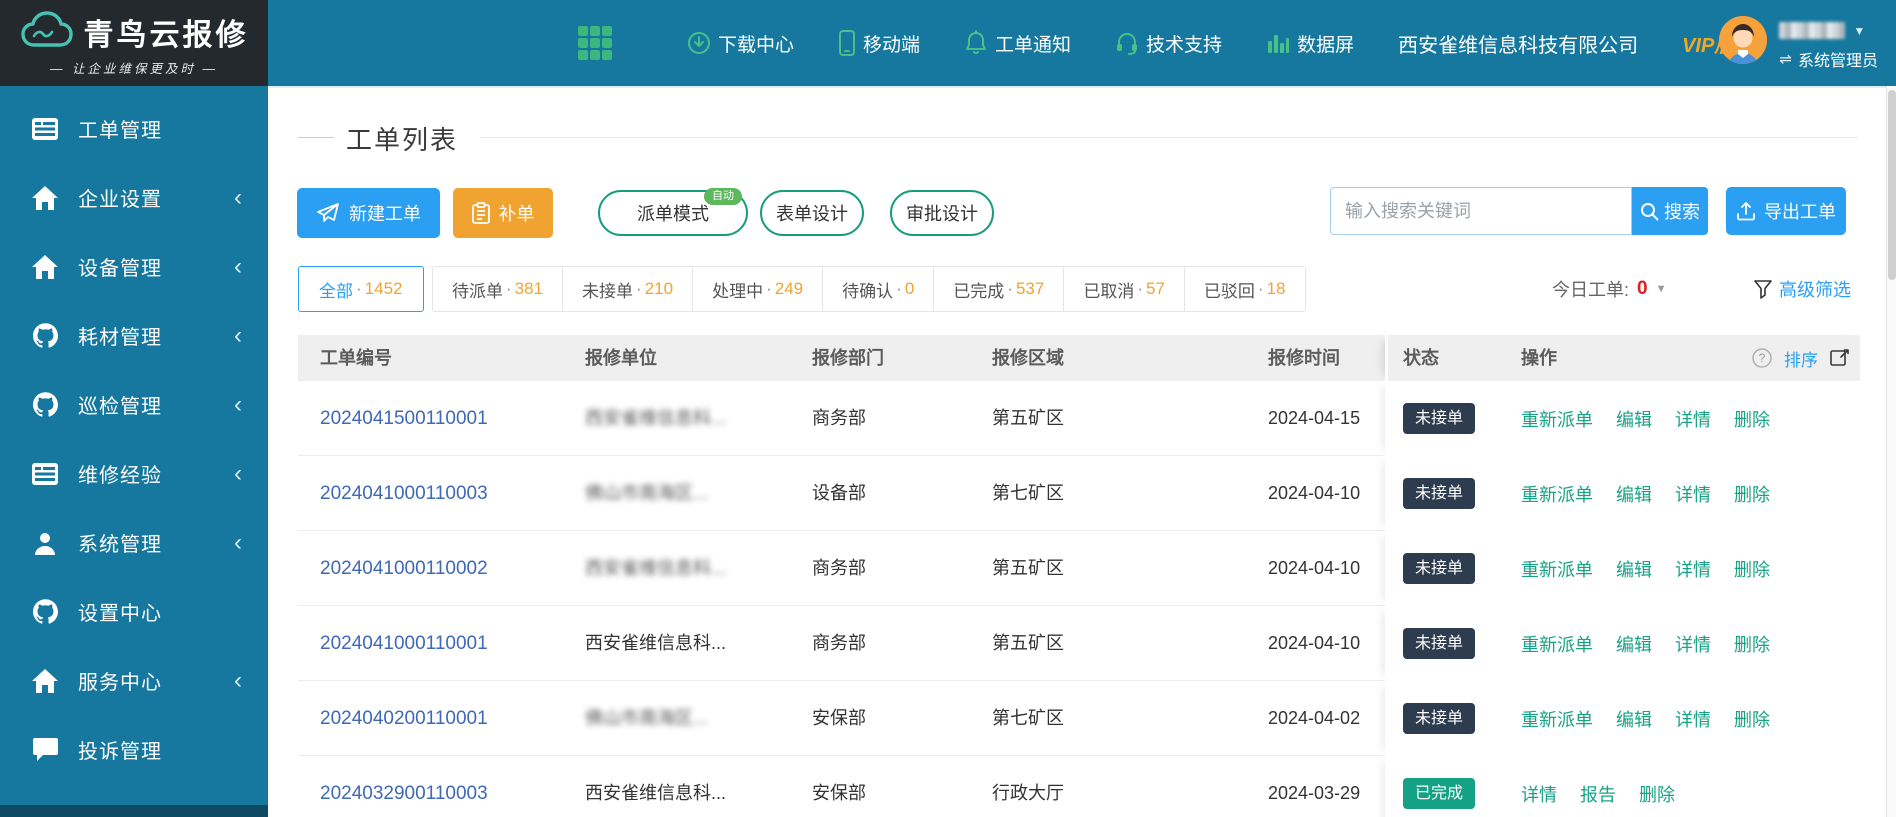 This screenshot has width=1896, height=817. I want to click on sidebar-menu: 工单管理 企业设置 ‹ 设备管理 ‹ 耗材管理 ‹ 巡检管理 ‹ 维修经验 ‹, so click(134, 451).